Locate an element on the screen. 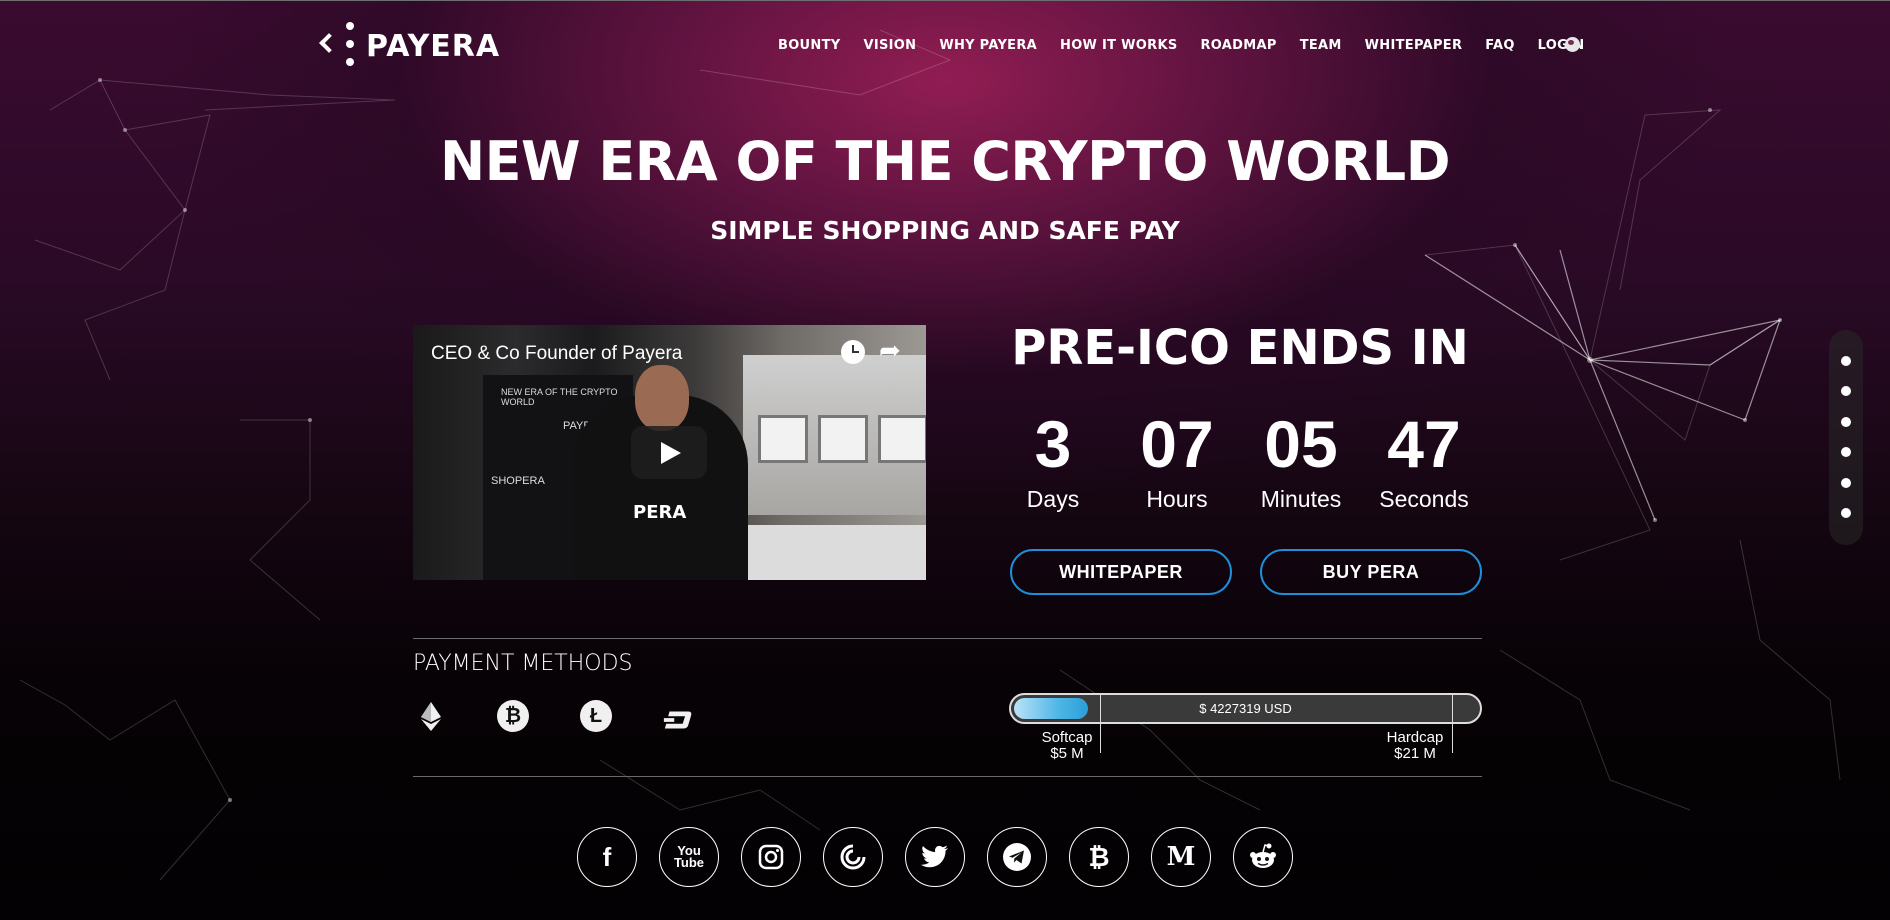 Image resolution: width=1890 pixels, height=920 pixels. video-speaker-head is located at coordinates (662, 398).